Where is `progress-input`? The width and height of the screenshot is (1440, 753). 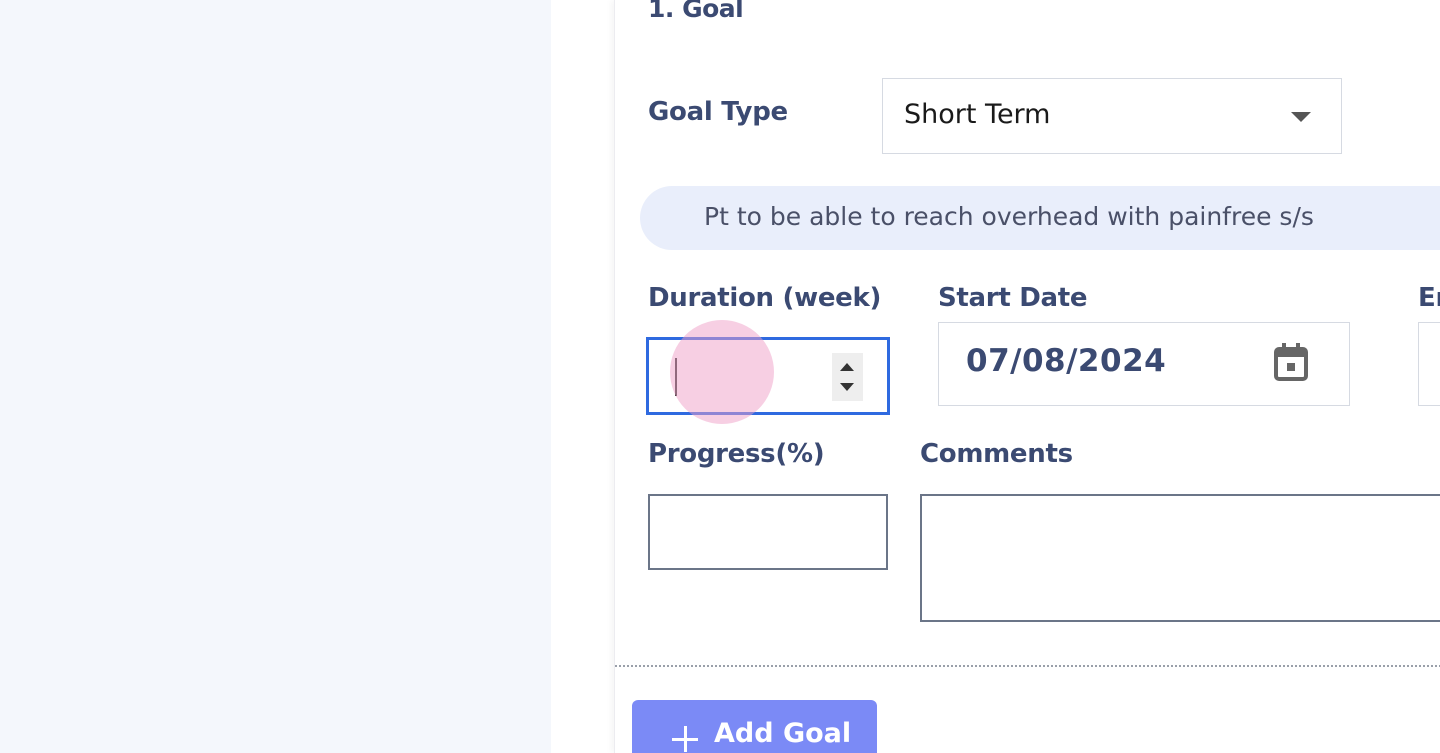 progress-input is located at coordinates (768, 532).